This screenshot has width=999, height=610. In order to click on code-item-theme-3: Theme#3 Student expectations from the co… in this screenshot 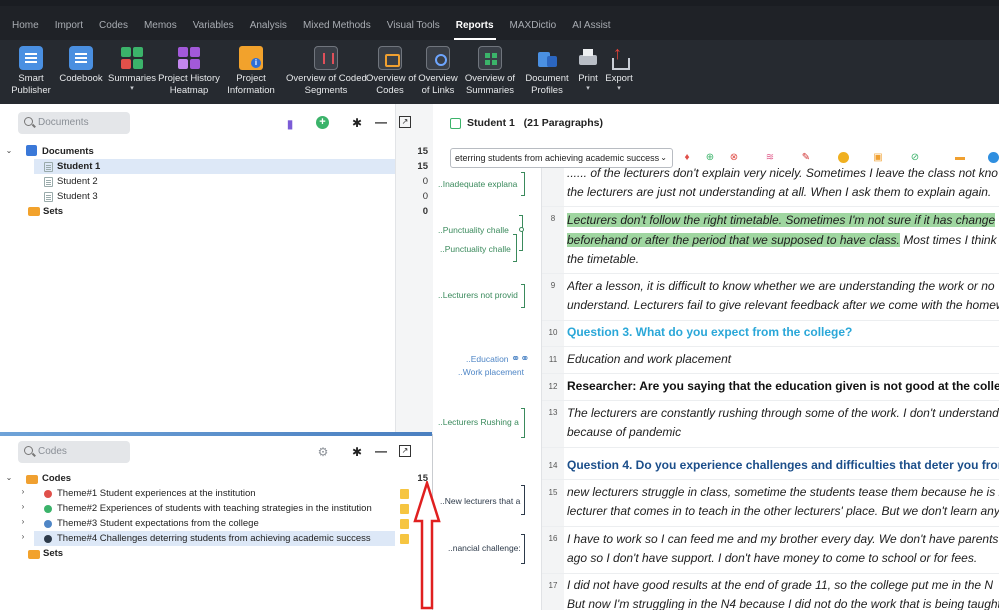, I will do `click(158, 523)`.